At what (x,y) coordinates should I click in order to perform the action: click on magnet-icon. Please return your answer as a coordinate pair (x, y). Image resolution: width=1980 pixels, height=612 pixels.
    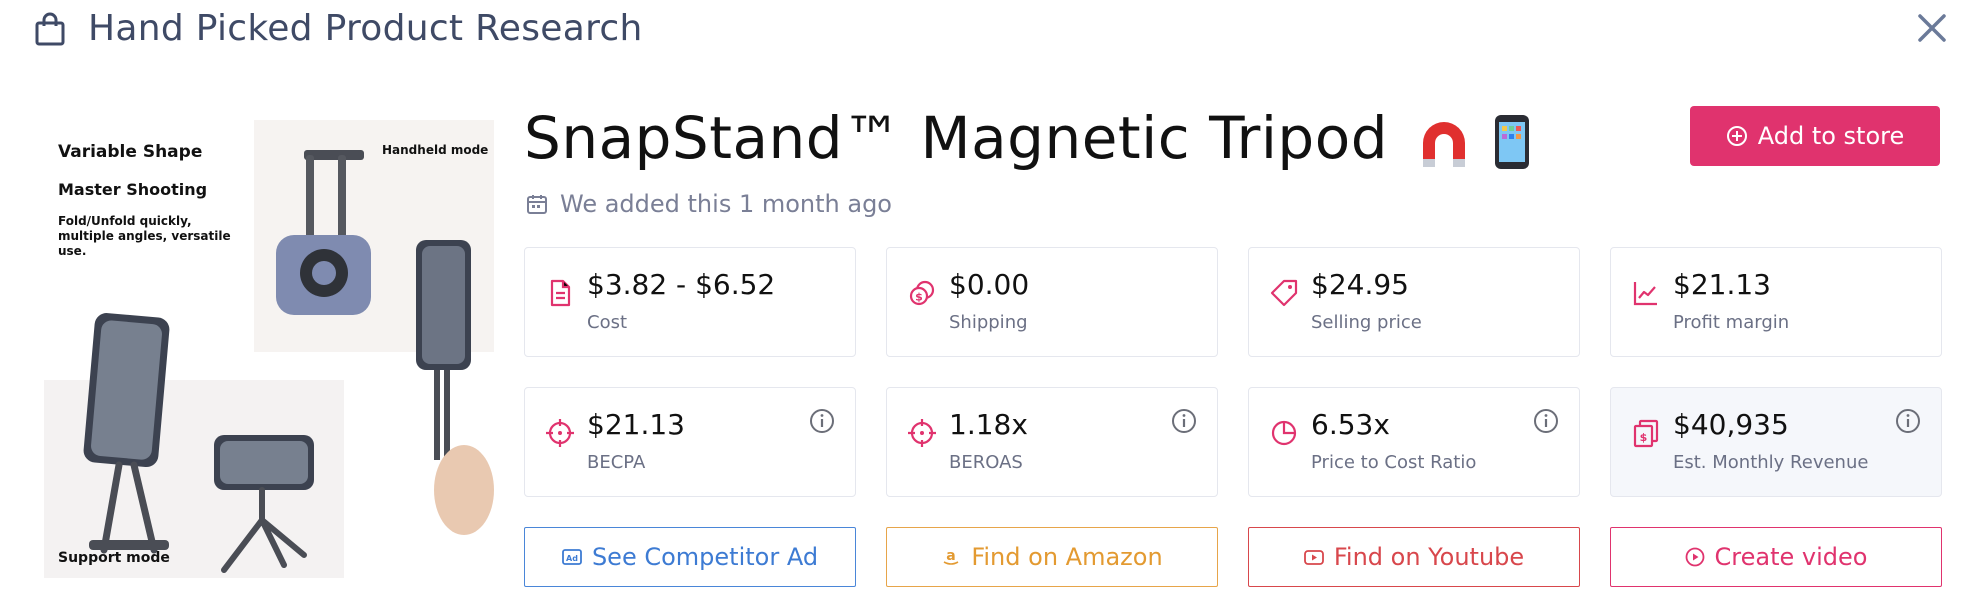
    Looking at the image, I should click on (1444, 144).